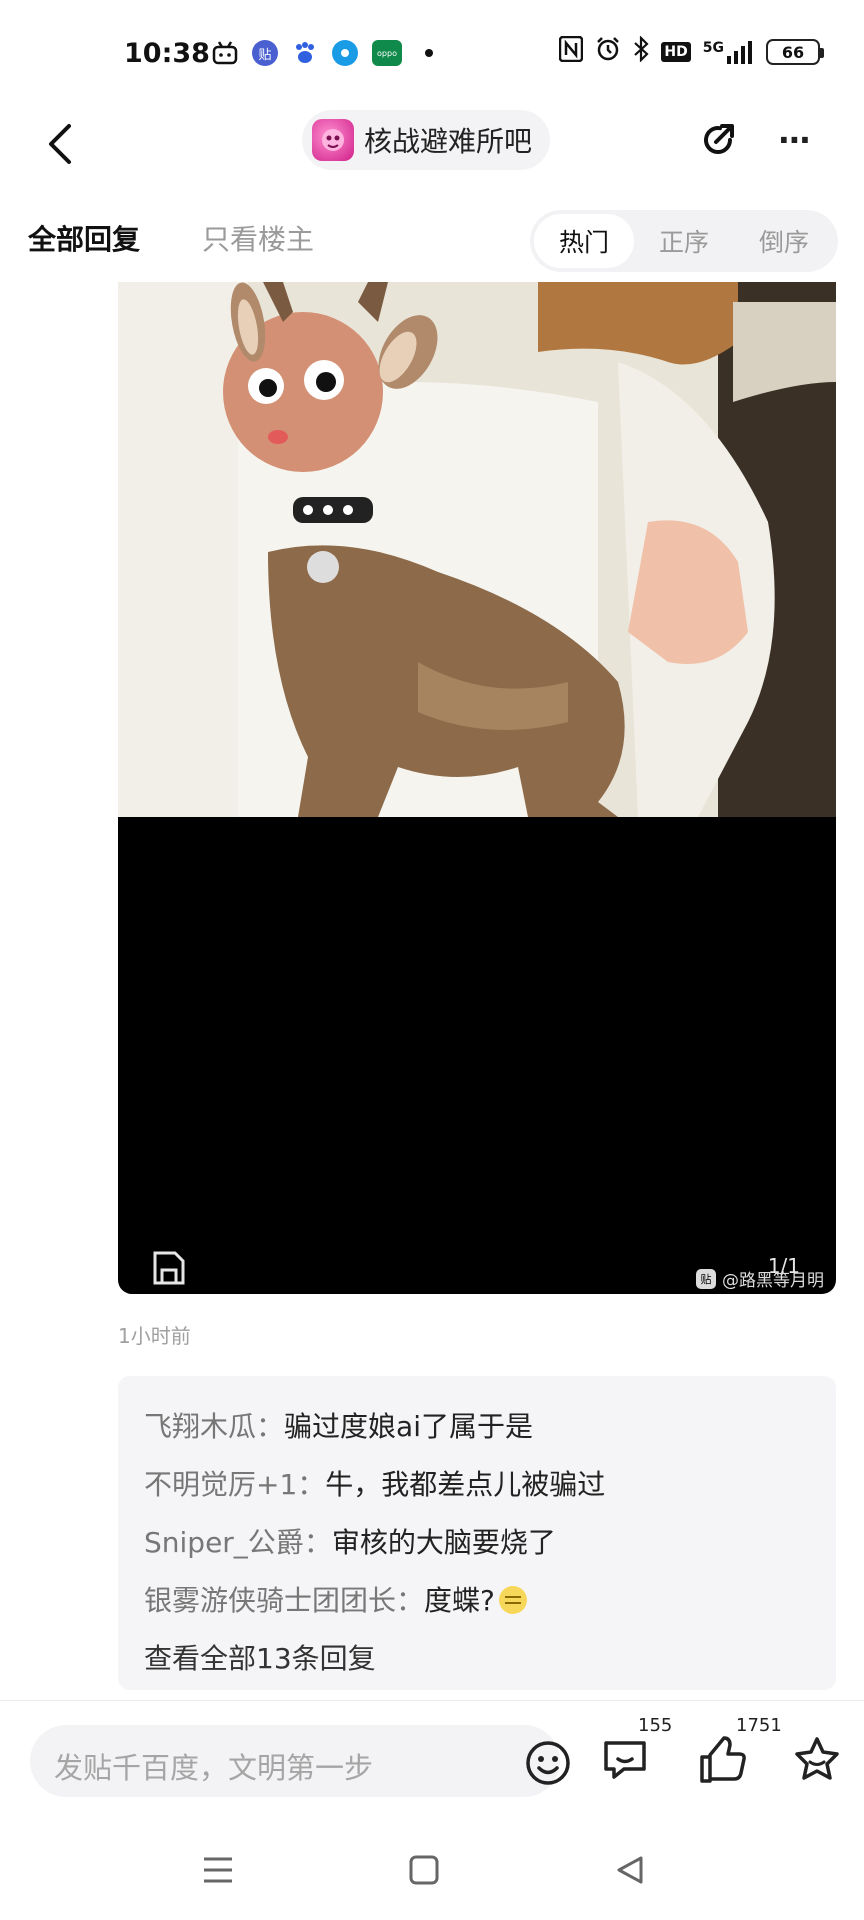 This screenshot has height=1920, width=864. Describe the element at coordinates (706, 1278) in the screenshot. I see `tieba-badge-icon: 贴` at that location.